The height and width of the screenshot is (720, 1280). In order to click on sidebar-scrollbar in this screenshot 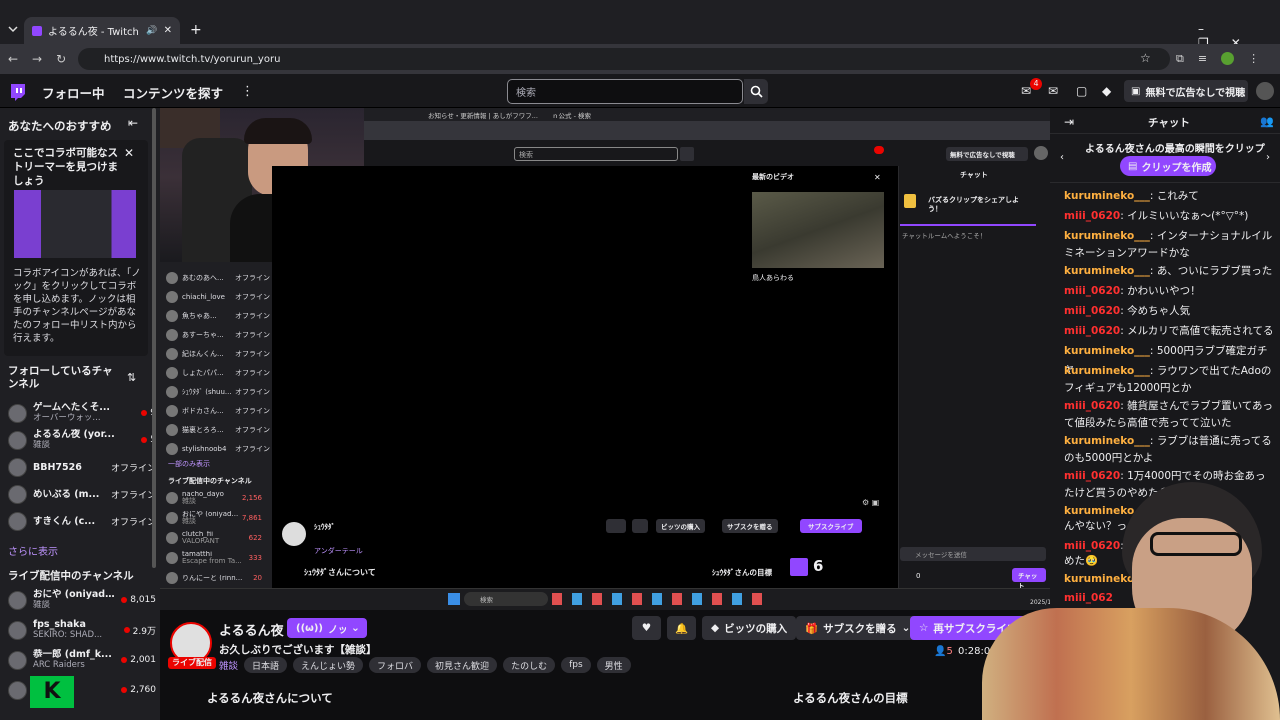, I will do `click(154, 408)`.